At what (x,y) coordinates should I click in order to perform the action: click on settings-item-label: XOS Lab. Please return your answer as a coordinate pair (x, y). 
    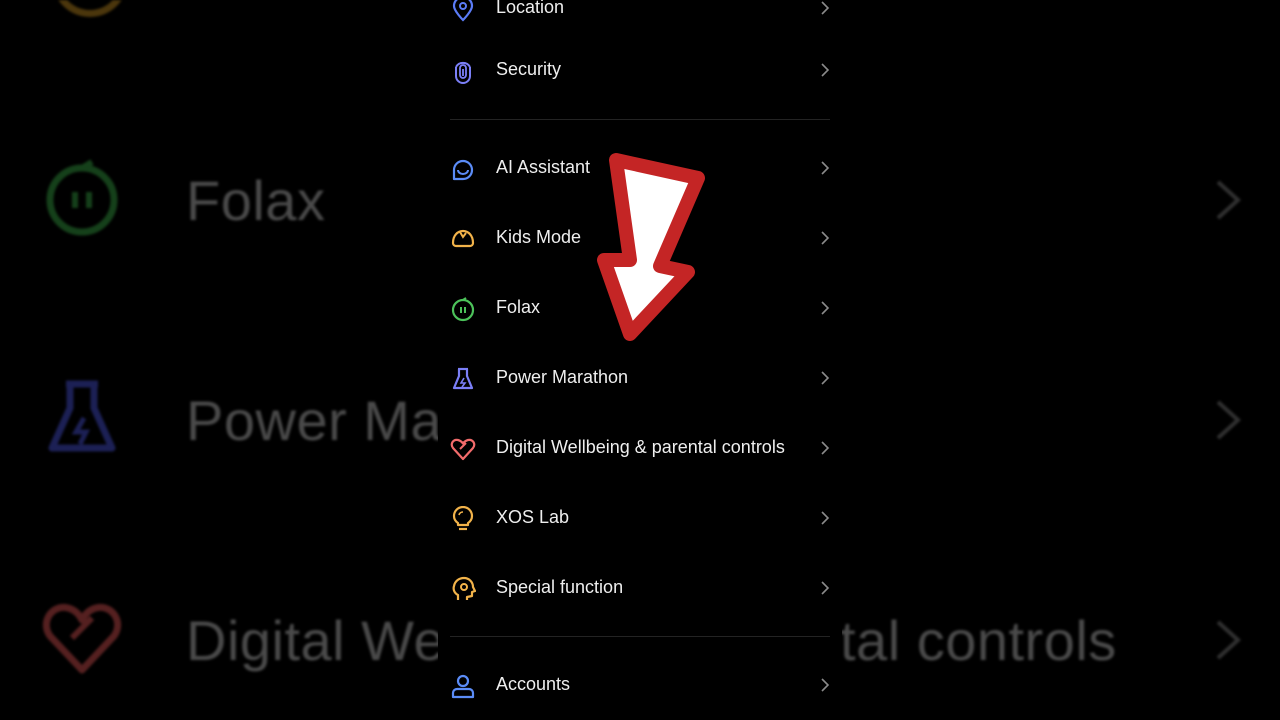
    Looking at the image, I should click on (533, 517).